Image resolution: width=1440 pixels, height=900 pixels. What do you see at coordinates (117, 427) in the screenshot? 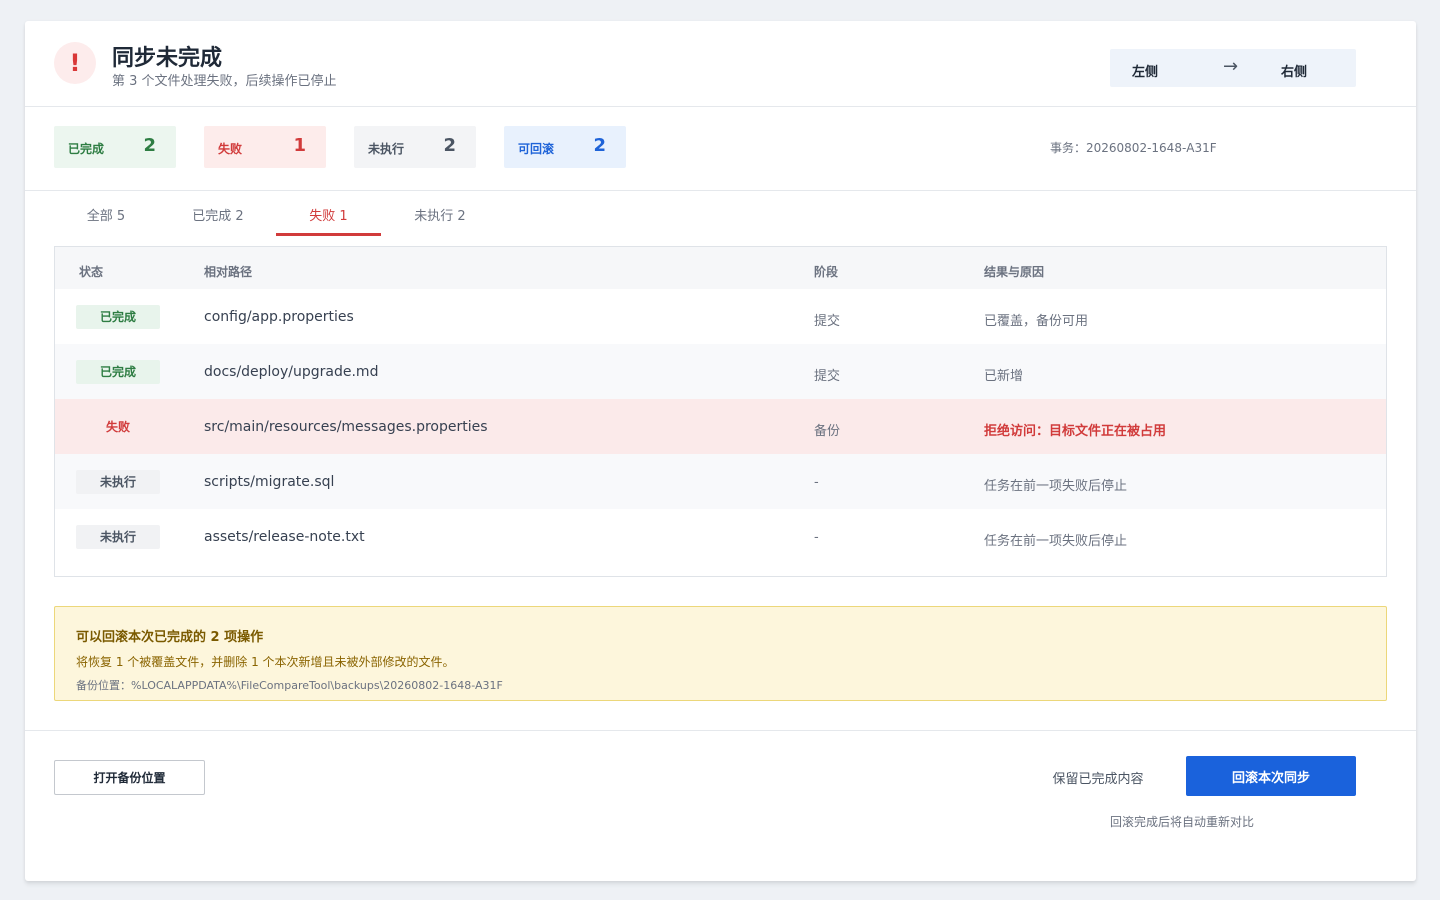
I see `status-badge: 失败` at bounding box center [117, 427].